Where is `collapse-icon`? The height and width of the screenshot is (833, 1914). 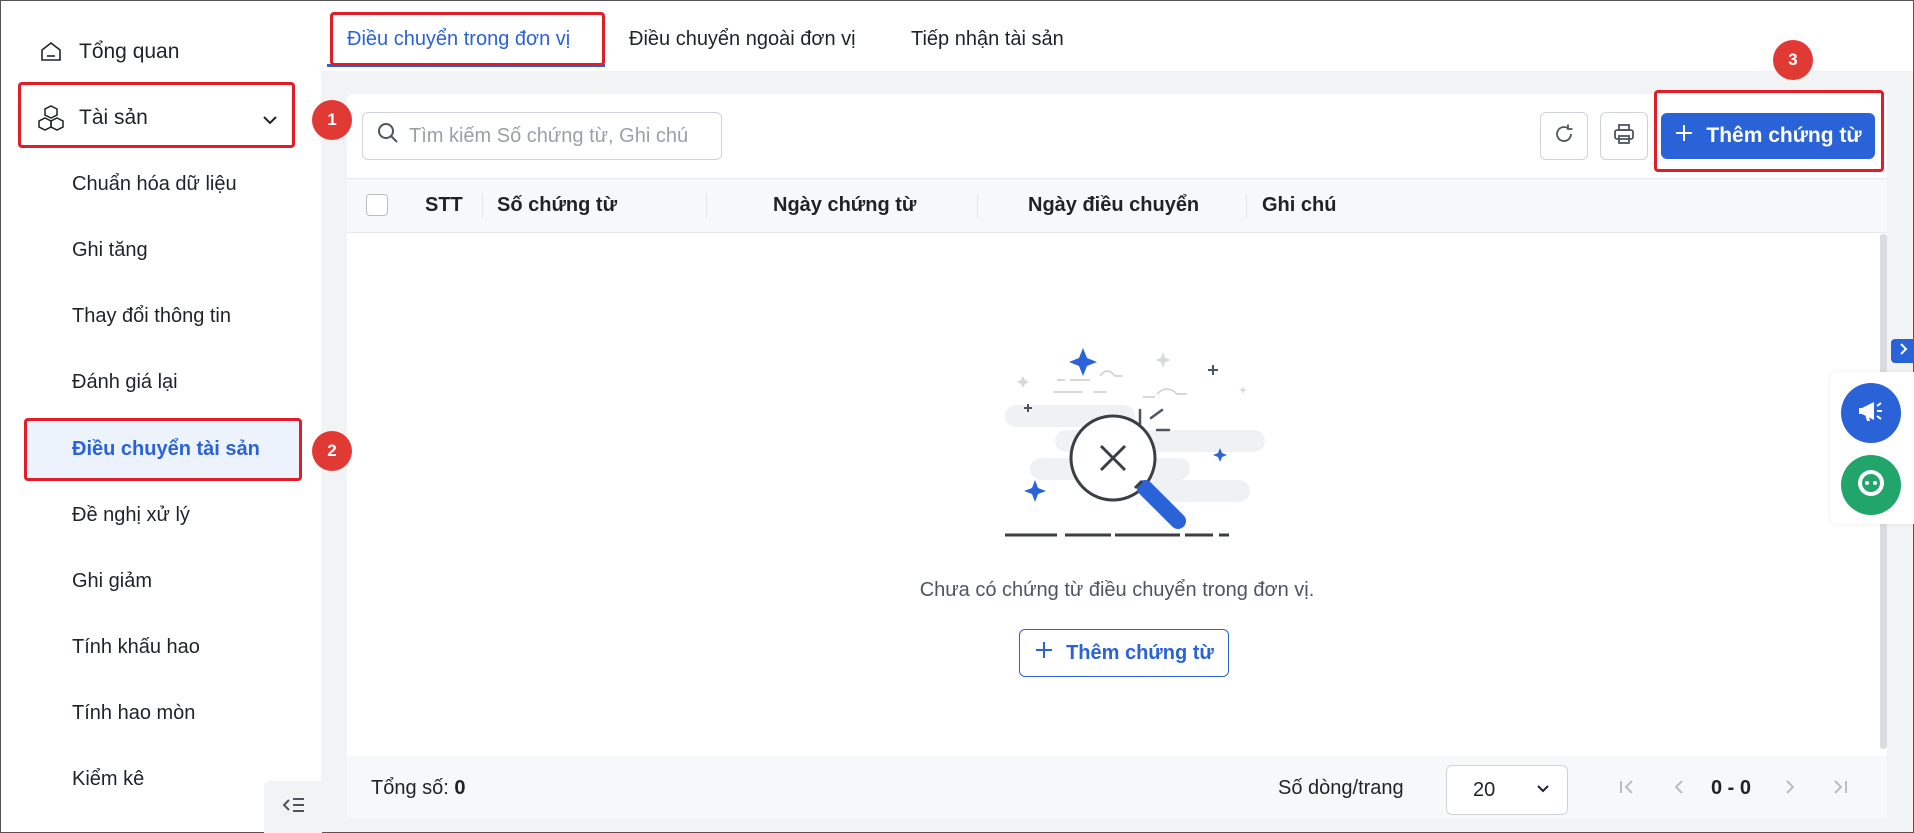 collapse-icon is located at coordinates (293, 807).